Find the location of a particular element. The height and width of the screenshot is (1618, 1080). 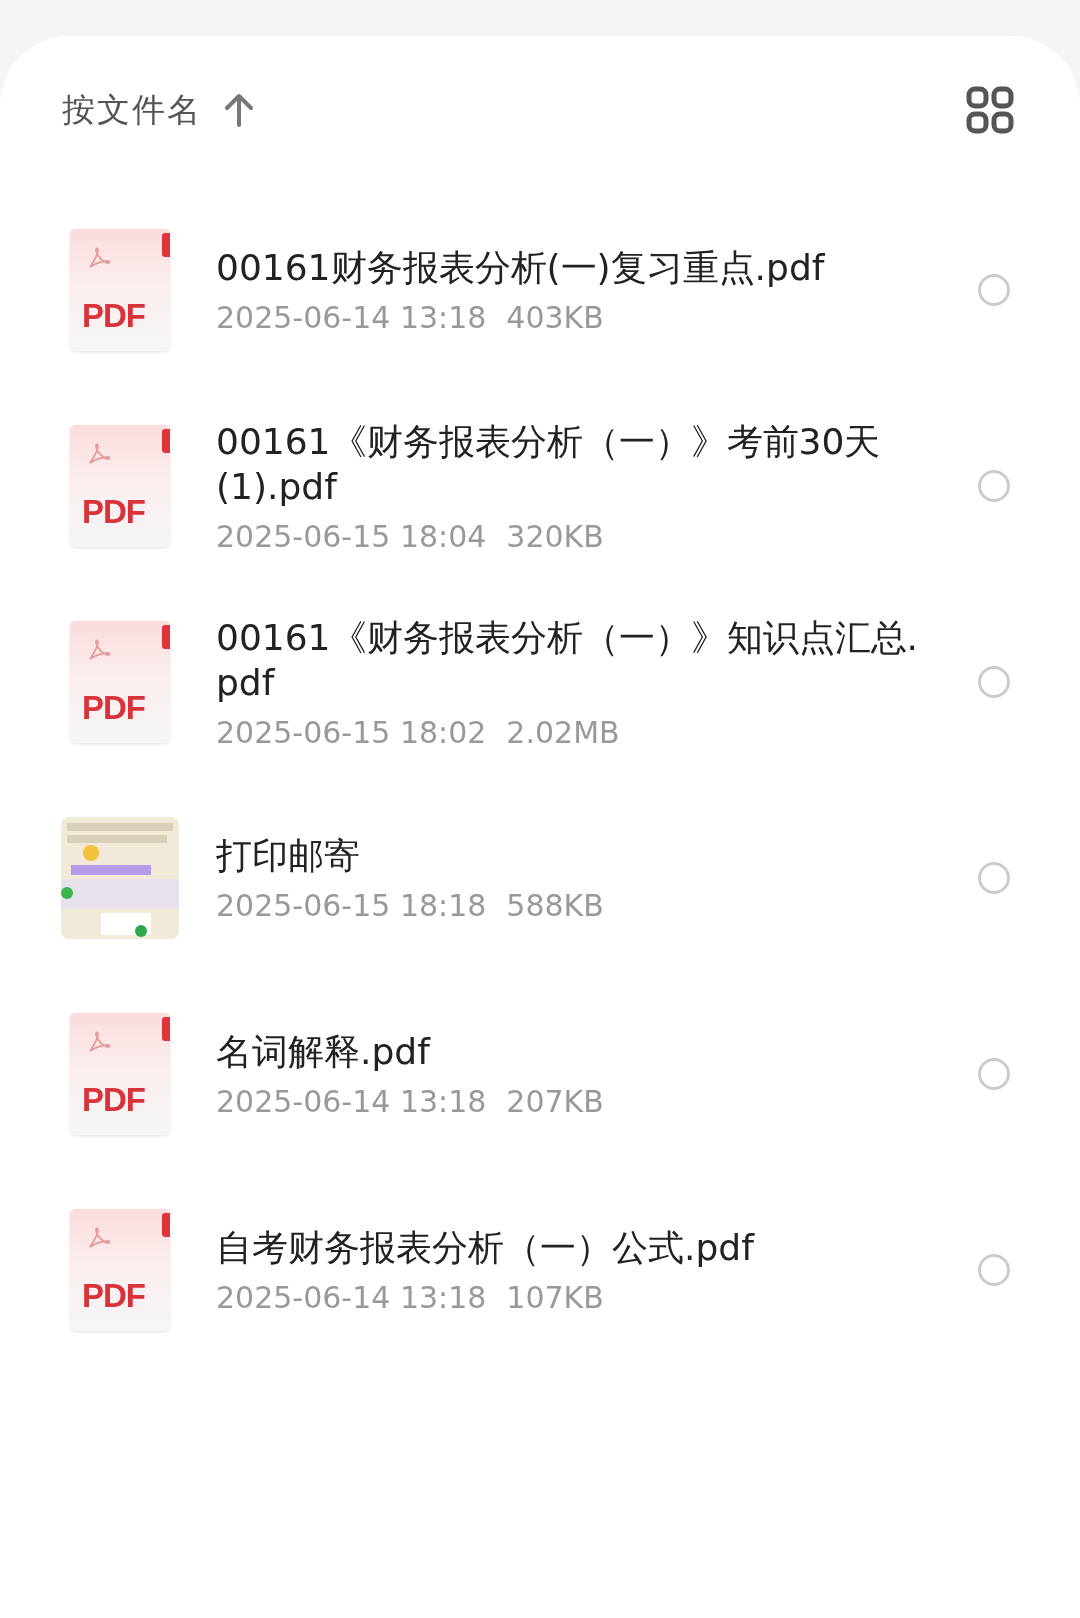

file-size: 107KB is located at coordinates (555, 1297).